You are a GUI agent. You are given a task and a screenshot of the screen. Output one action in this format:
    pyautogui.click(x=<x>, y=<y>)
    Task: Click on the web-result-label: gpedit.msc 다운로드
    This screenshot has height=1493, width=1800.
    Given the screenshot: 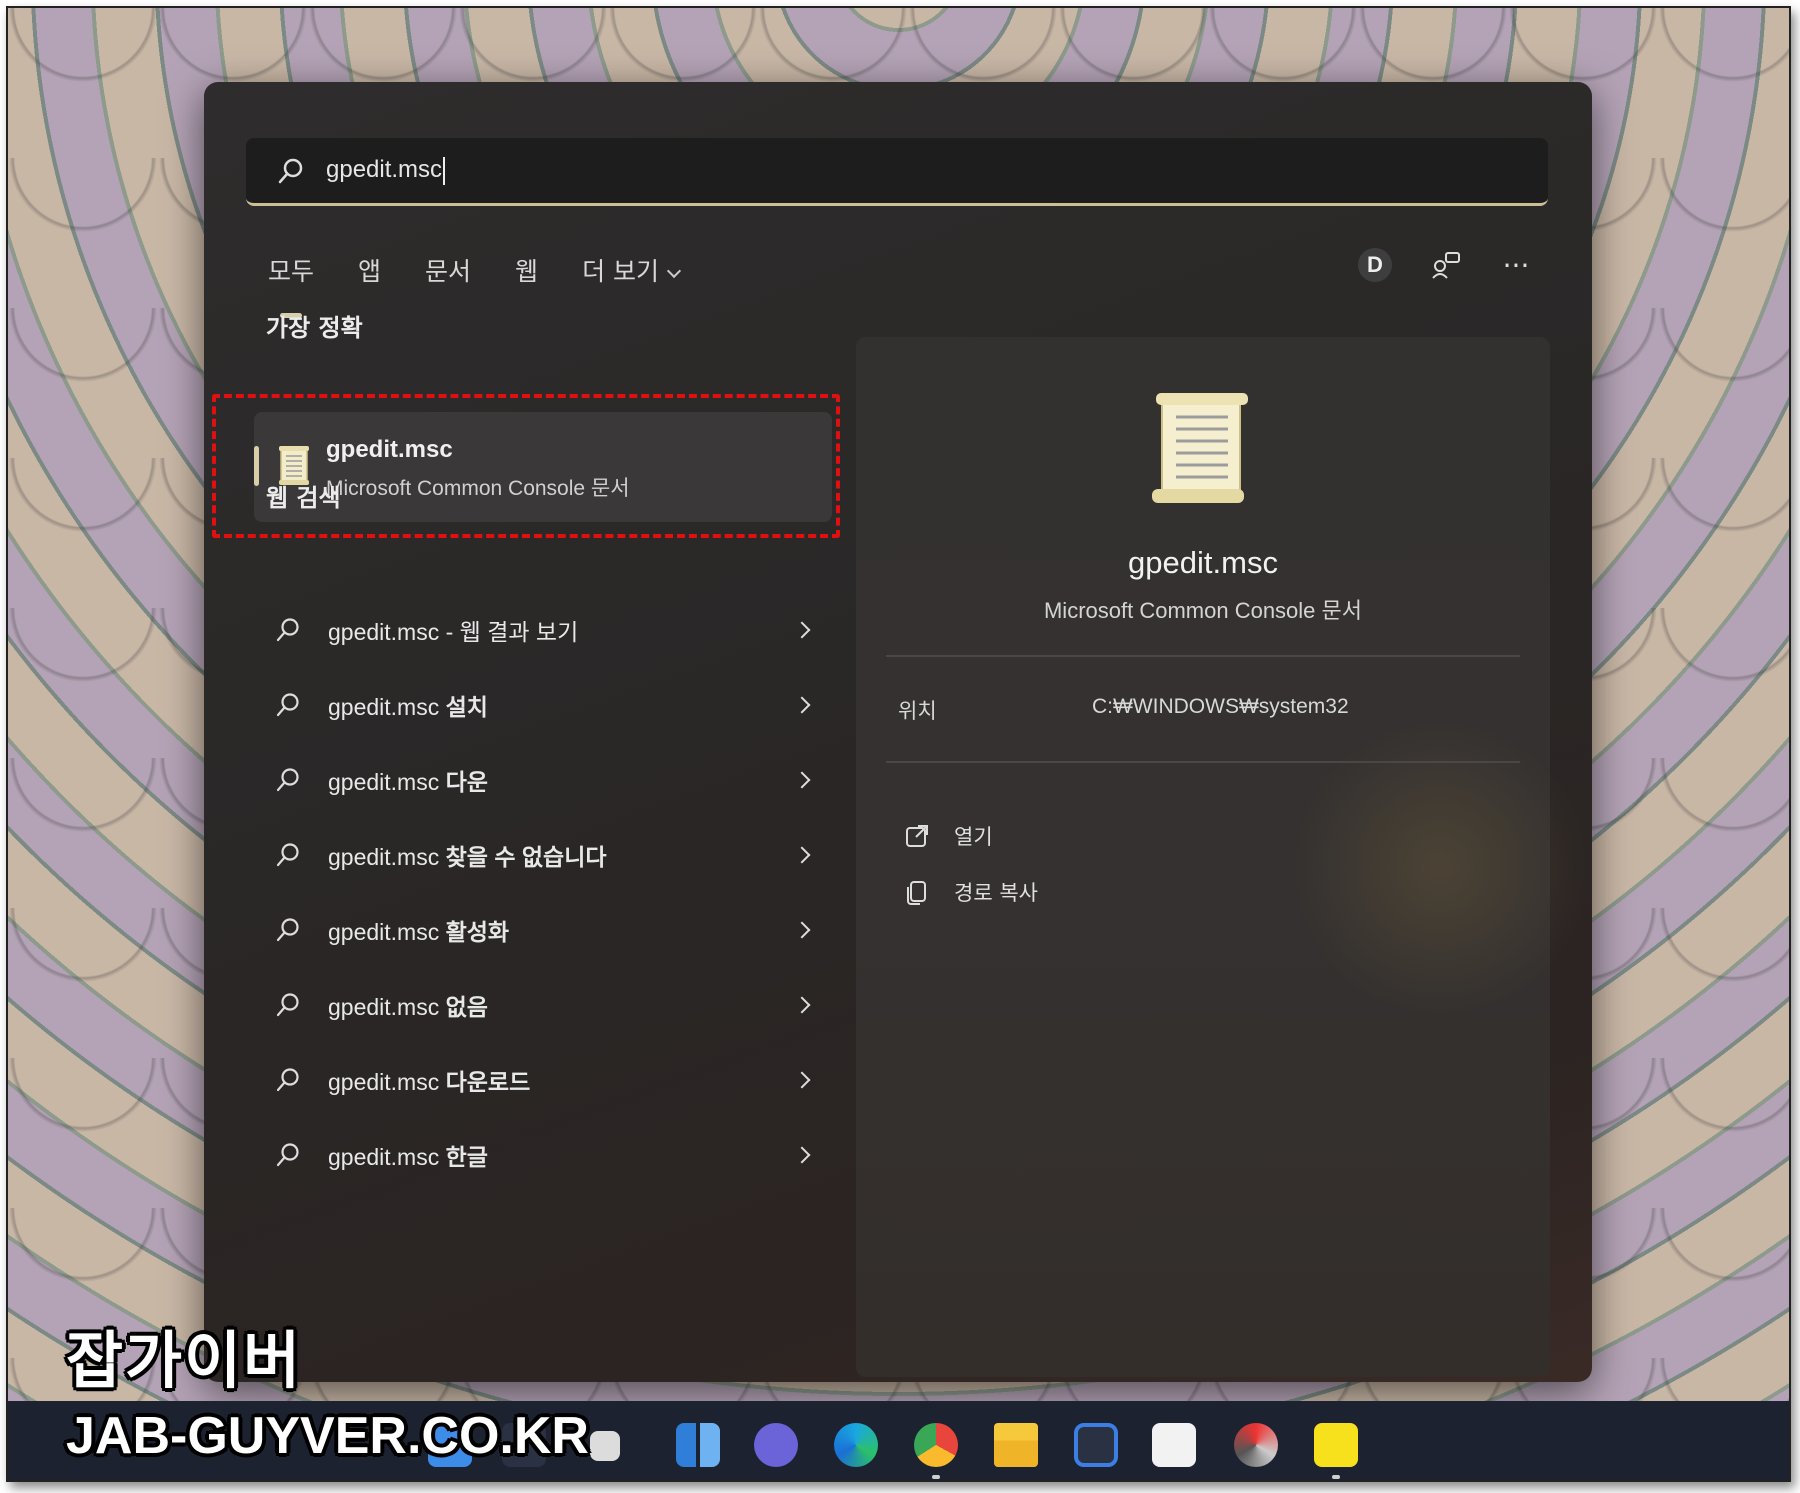 What is the action you would take?
    pyautogui.click(x=429, y=1080)
    